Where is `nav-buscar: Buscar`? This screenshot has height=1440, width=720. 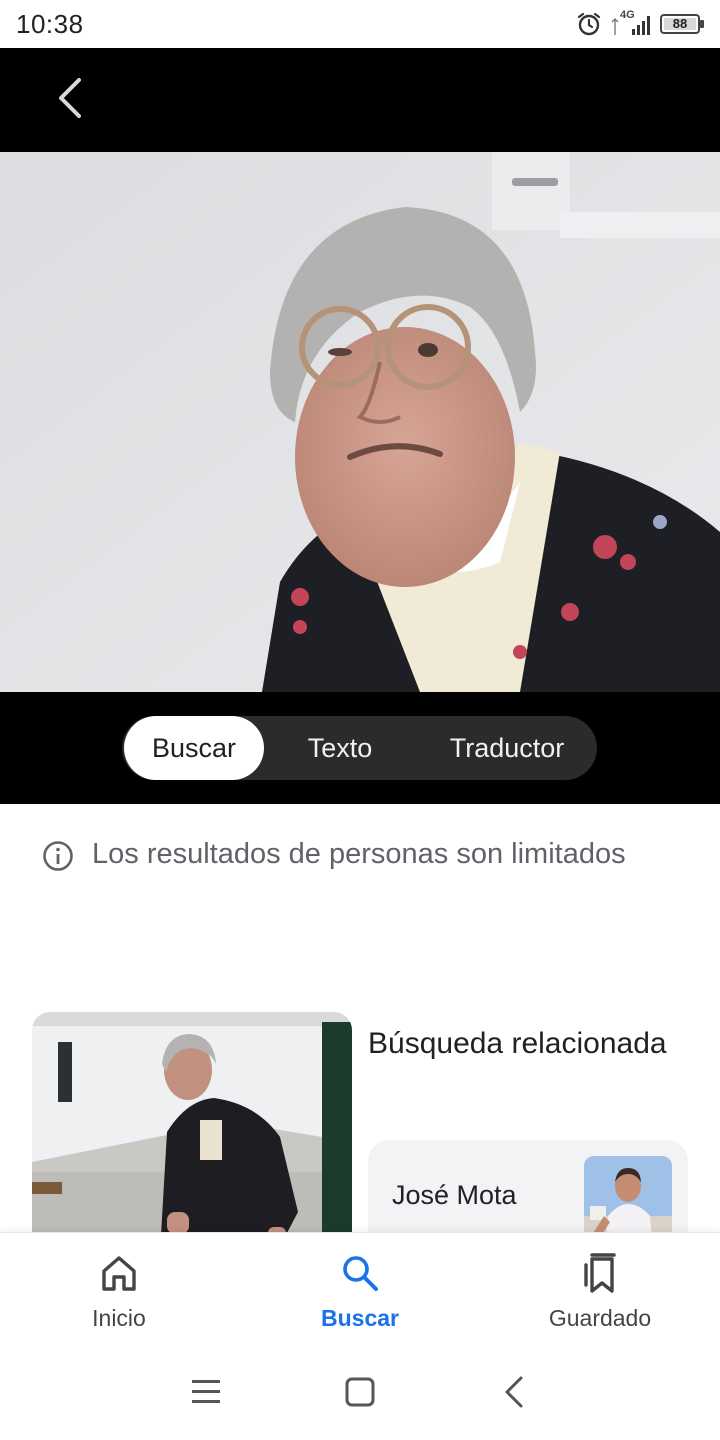 nav-buscar: Buscar is located at coordinates (360, 1292).